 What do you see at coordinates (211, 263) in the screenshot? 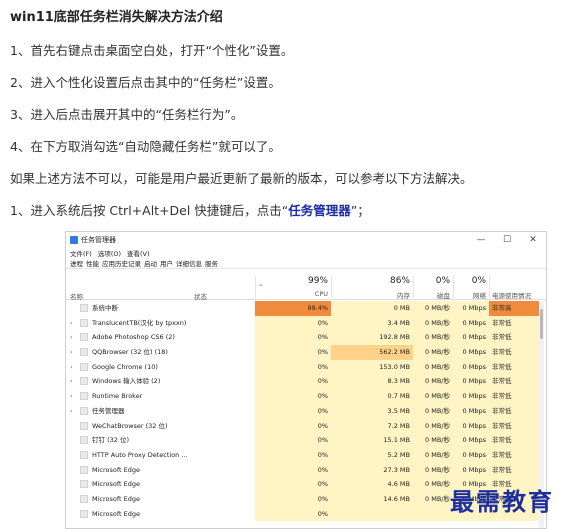
I see `tab-services: 服务` at bounding box center [211, 263].